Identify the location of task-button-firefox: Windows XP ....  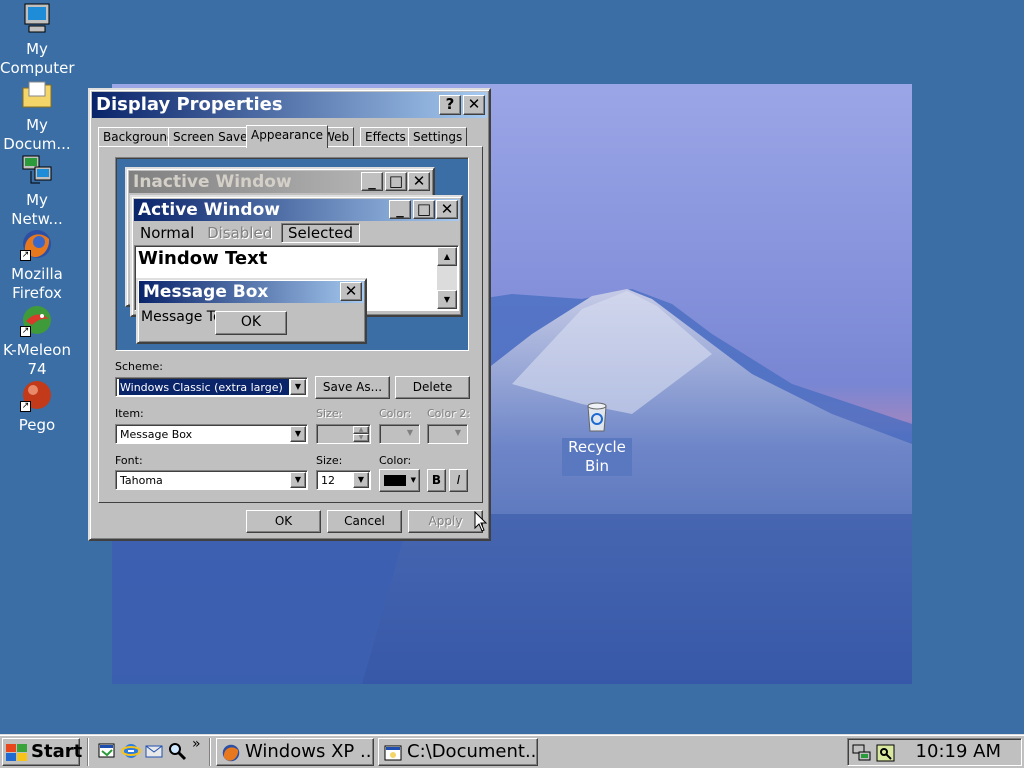
(295, 752).